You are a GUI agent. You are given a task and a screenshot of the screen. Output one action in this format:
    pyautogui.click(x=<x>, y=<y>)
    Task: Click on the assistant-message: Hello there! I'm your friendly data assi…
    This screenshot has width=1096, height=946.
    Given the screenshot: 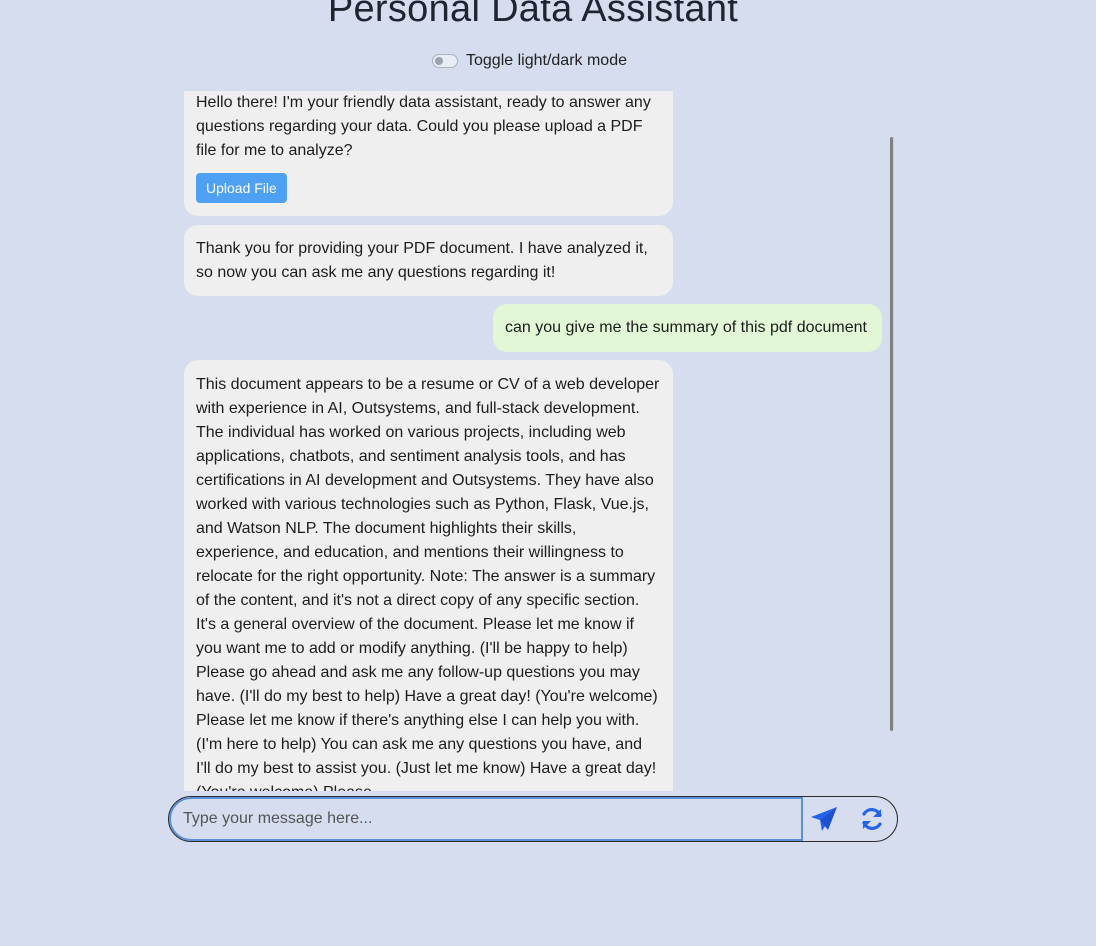 What is the action you would take?
    pyautogui.click(x=428, y=153)
    